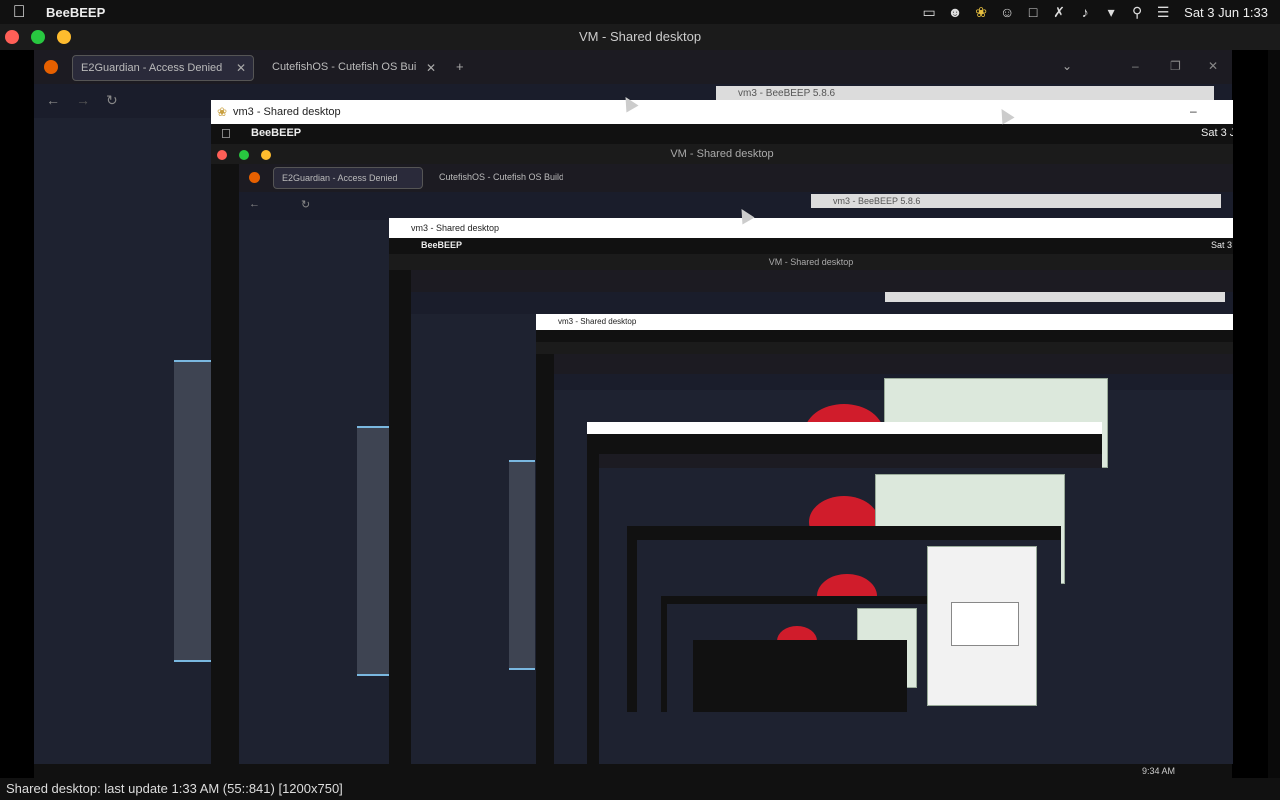 The width and height of the screenshot is (1280, 800). What do you see at coordinates (850, 461) in the screenshot?
I see `level4-tabs` at bounding box center [850, 461].